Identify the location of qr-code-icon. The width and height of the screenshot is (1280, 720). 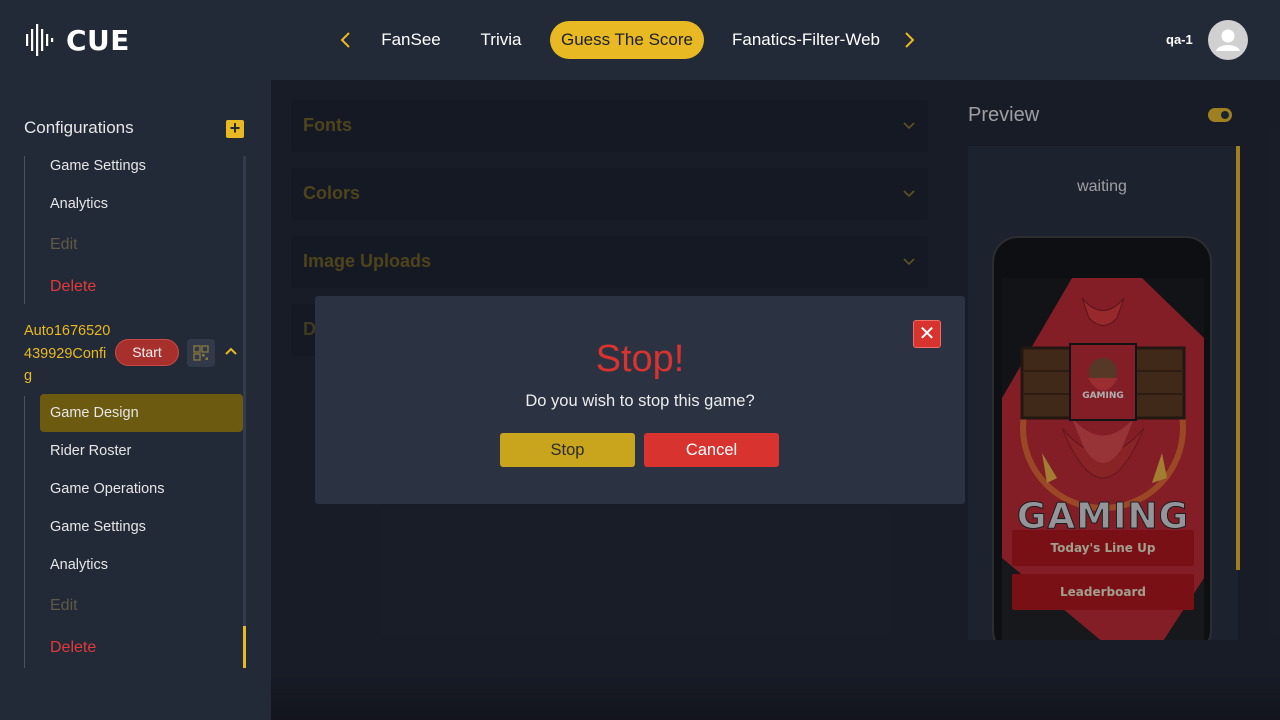
(201, 353).